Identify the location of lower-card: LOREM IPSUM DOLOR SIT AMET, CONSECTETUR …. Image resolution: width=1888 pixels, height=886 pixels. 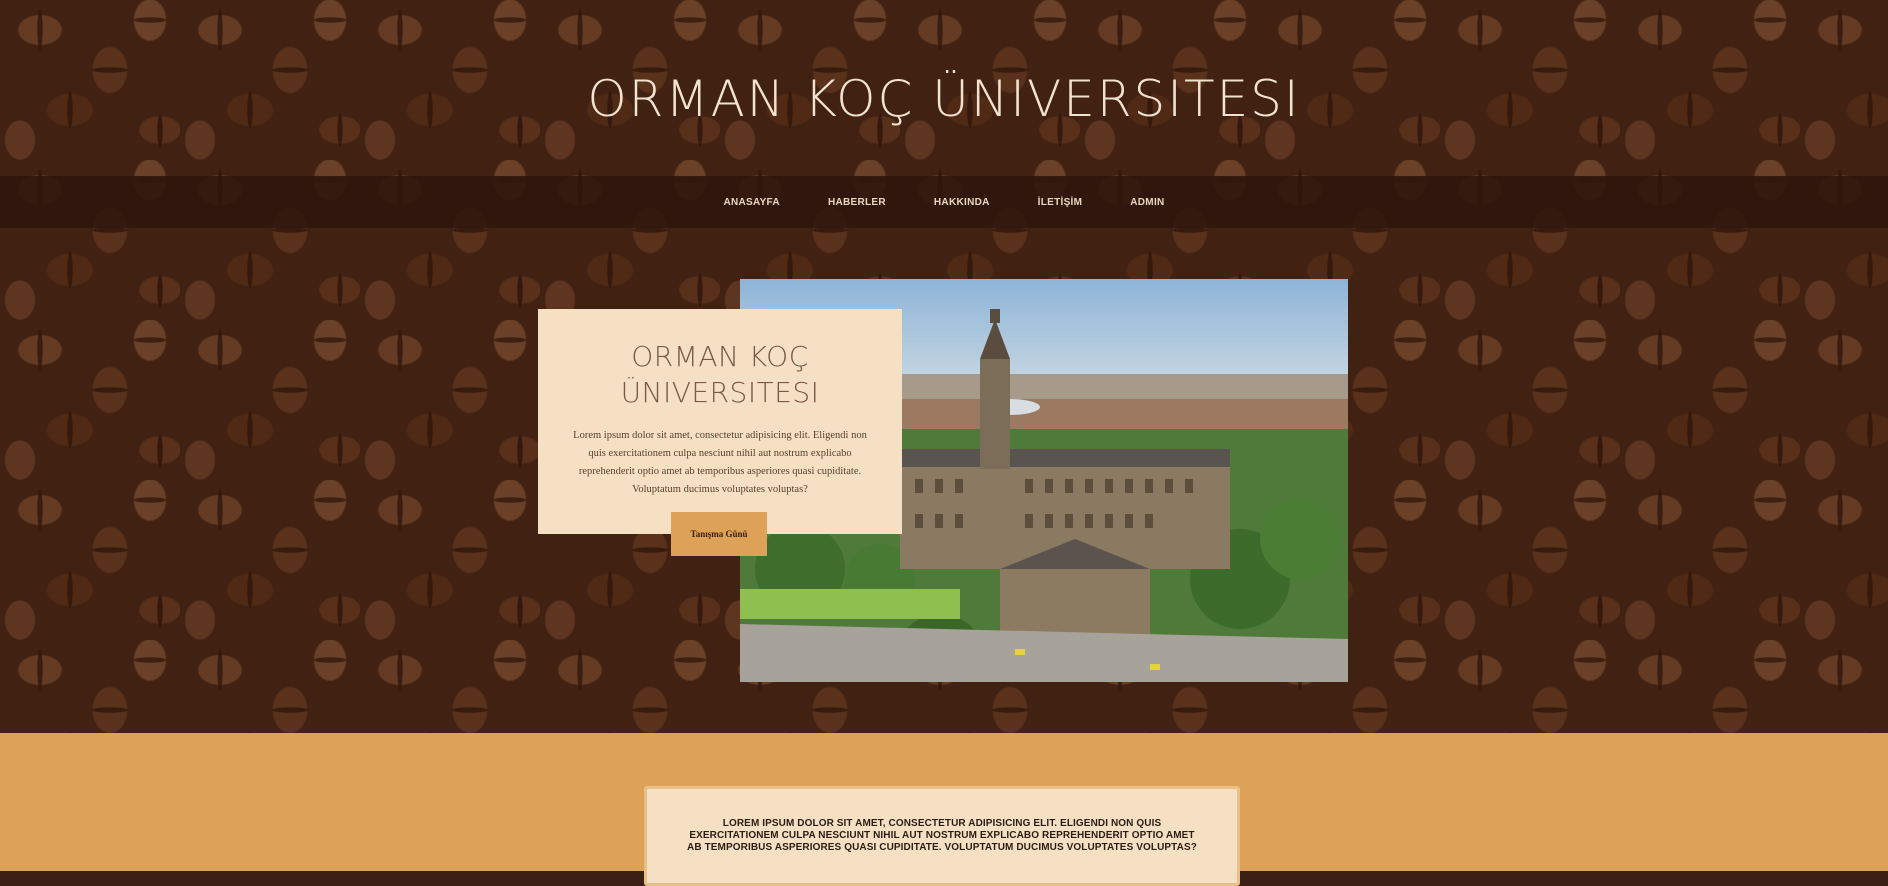
(942, 836).